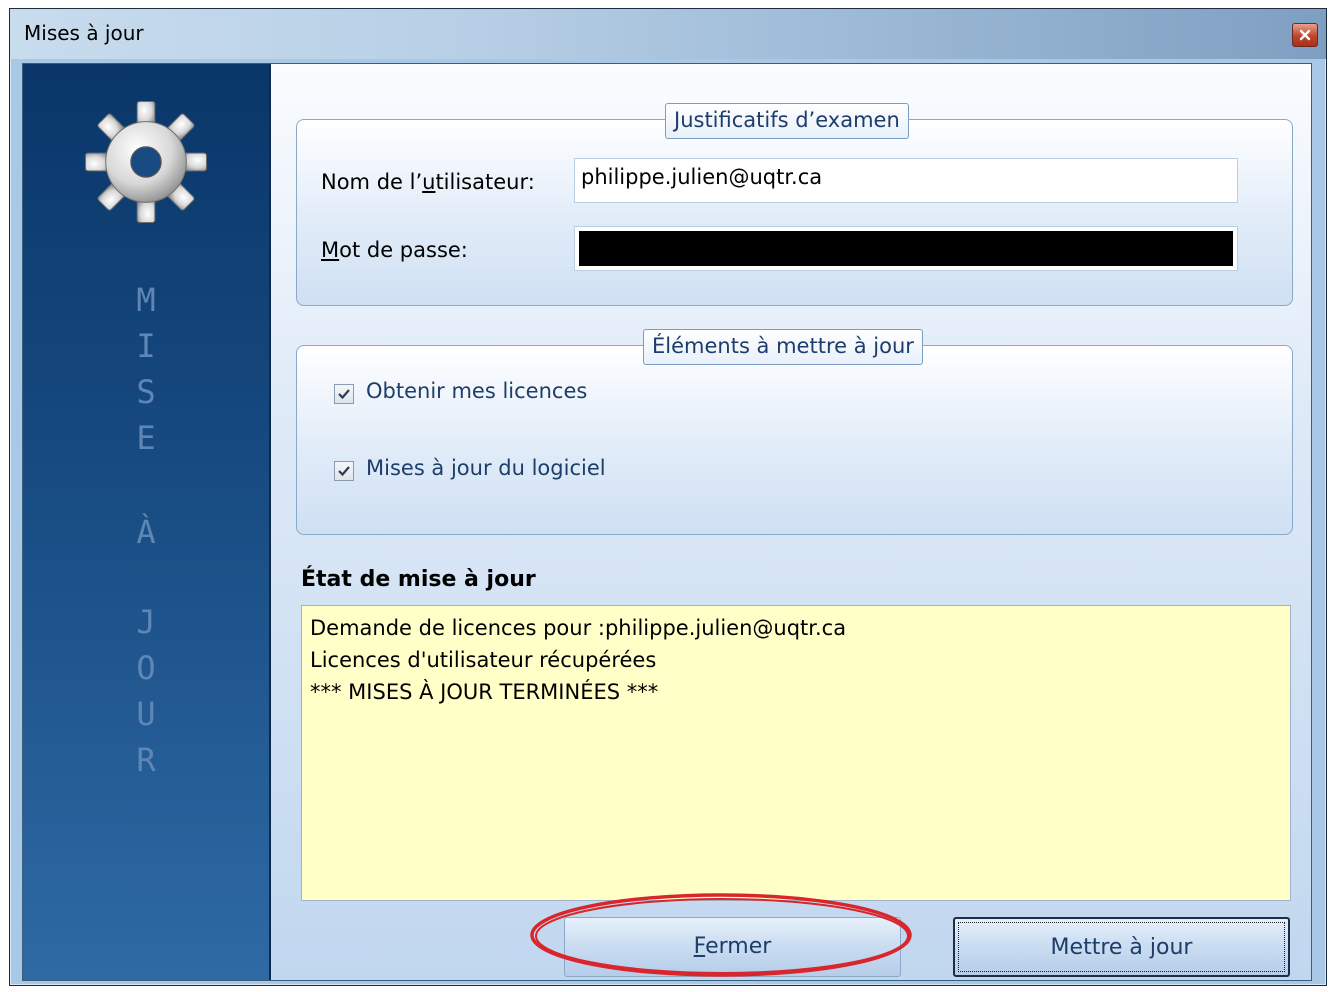 The width and height of the screenshot is (1336, 992). Describe the element at coordinates (668, 34) in the screenshot. I see `title-bar: Mises à jour` at that location.